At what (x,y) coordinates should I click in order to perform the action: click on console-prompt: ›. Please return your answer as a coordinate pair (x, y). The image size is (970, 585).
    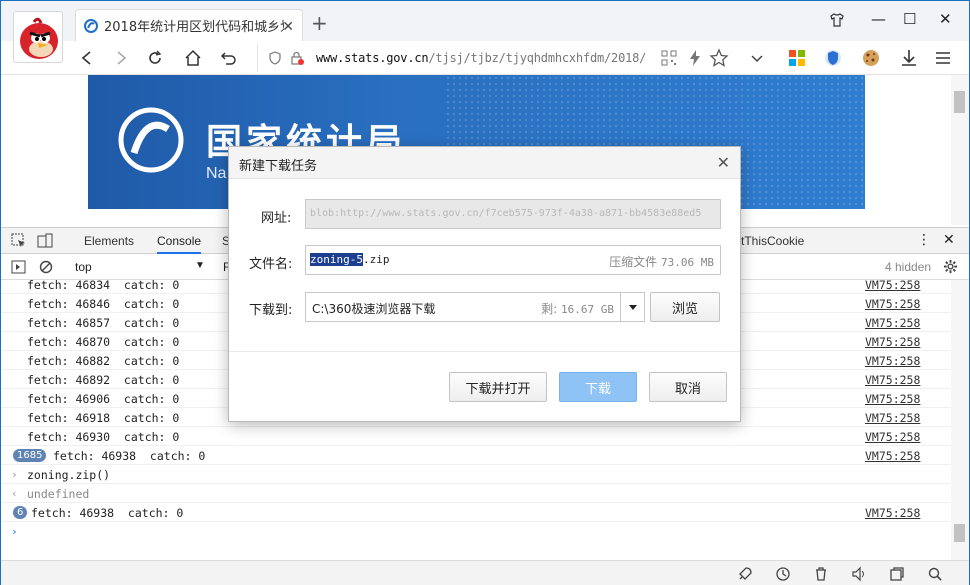
    Looking at the image, I should click on (476, 531).